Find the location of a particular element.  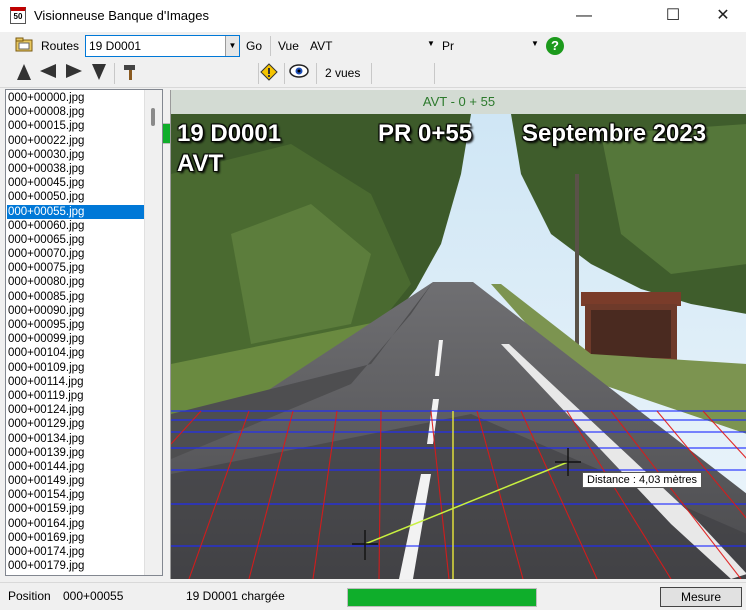

overlay-date: Septembre 2023 is located at coordinates (614, 133).